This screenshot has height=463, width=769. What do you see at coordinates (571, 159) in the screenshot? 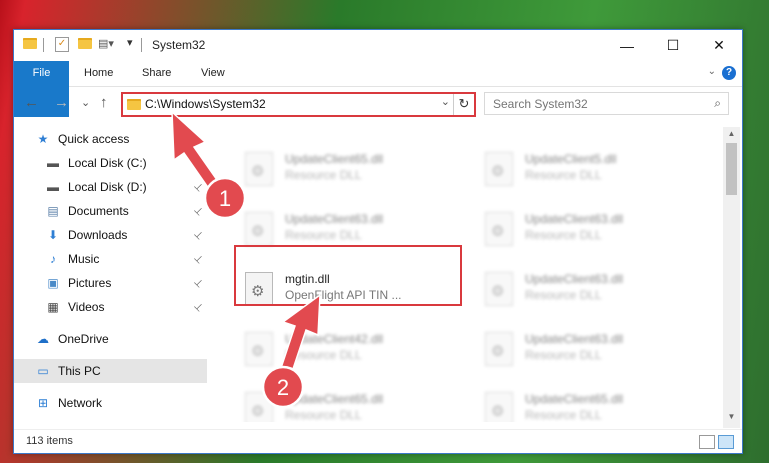
I see `file-name: UpdateClient5.dll` at bounding box center [571, 159].